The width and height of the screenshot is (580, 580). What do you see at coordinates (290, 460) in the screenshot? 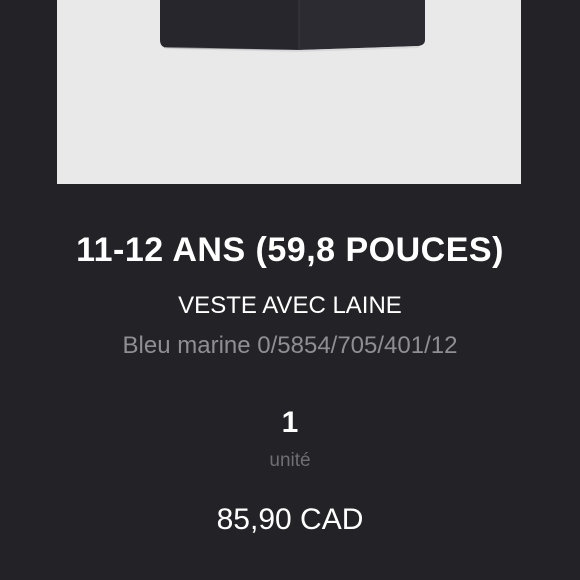
I see `quantity-unit: unité` at bounding box center [290, 460].